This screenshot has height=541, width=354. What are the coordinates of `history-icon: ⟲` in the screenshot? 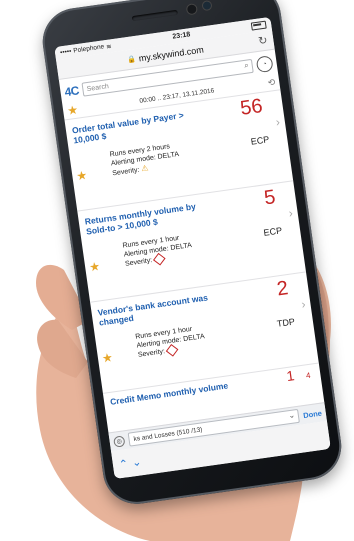 It's located at (271, 82).